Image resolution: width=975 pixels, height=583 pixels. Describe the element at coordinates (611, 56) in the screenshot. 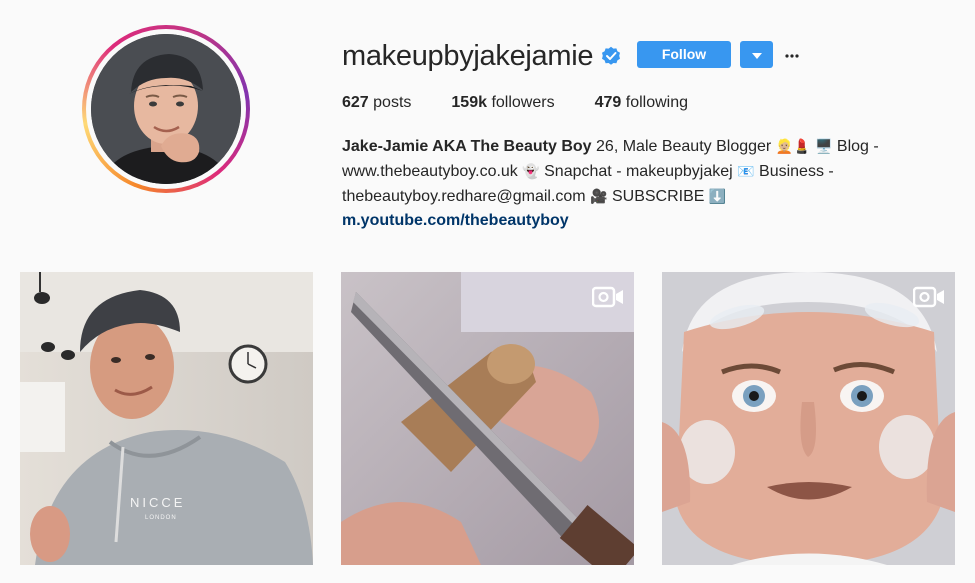

I see `verified-badge-icon` at that location.